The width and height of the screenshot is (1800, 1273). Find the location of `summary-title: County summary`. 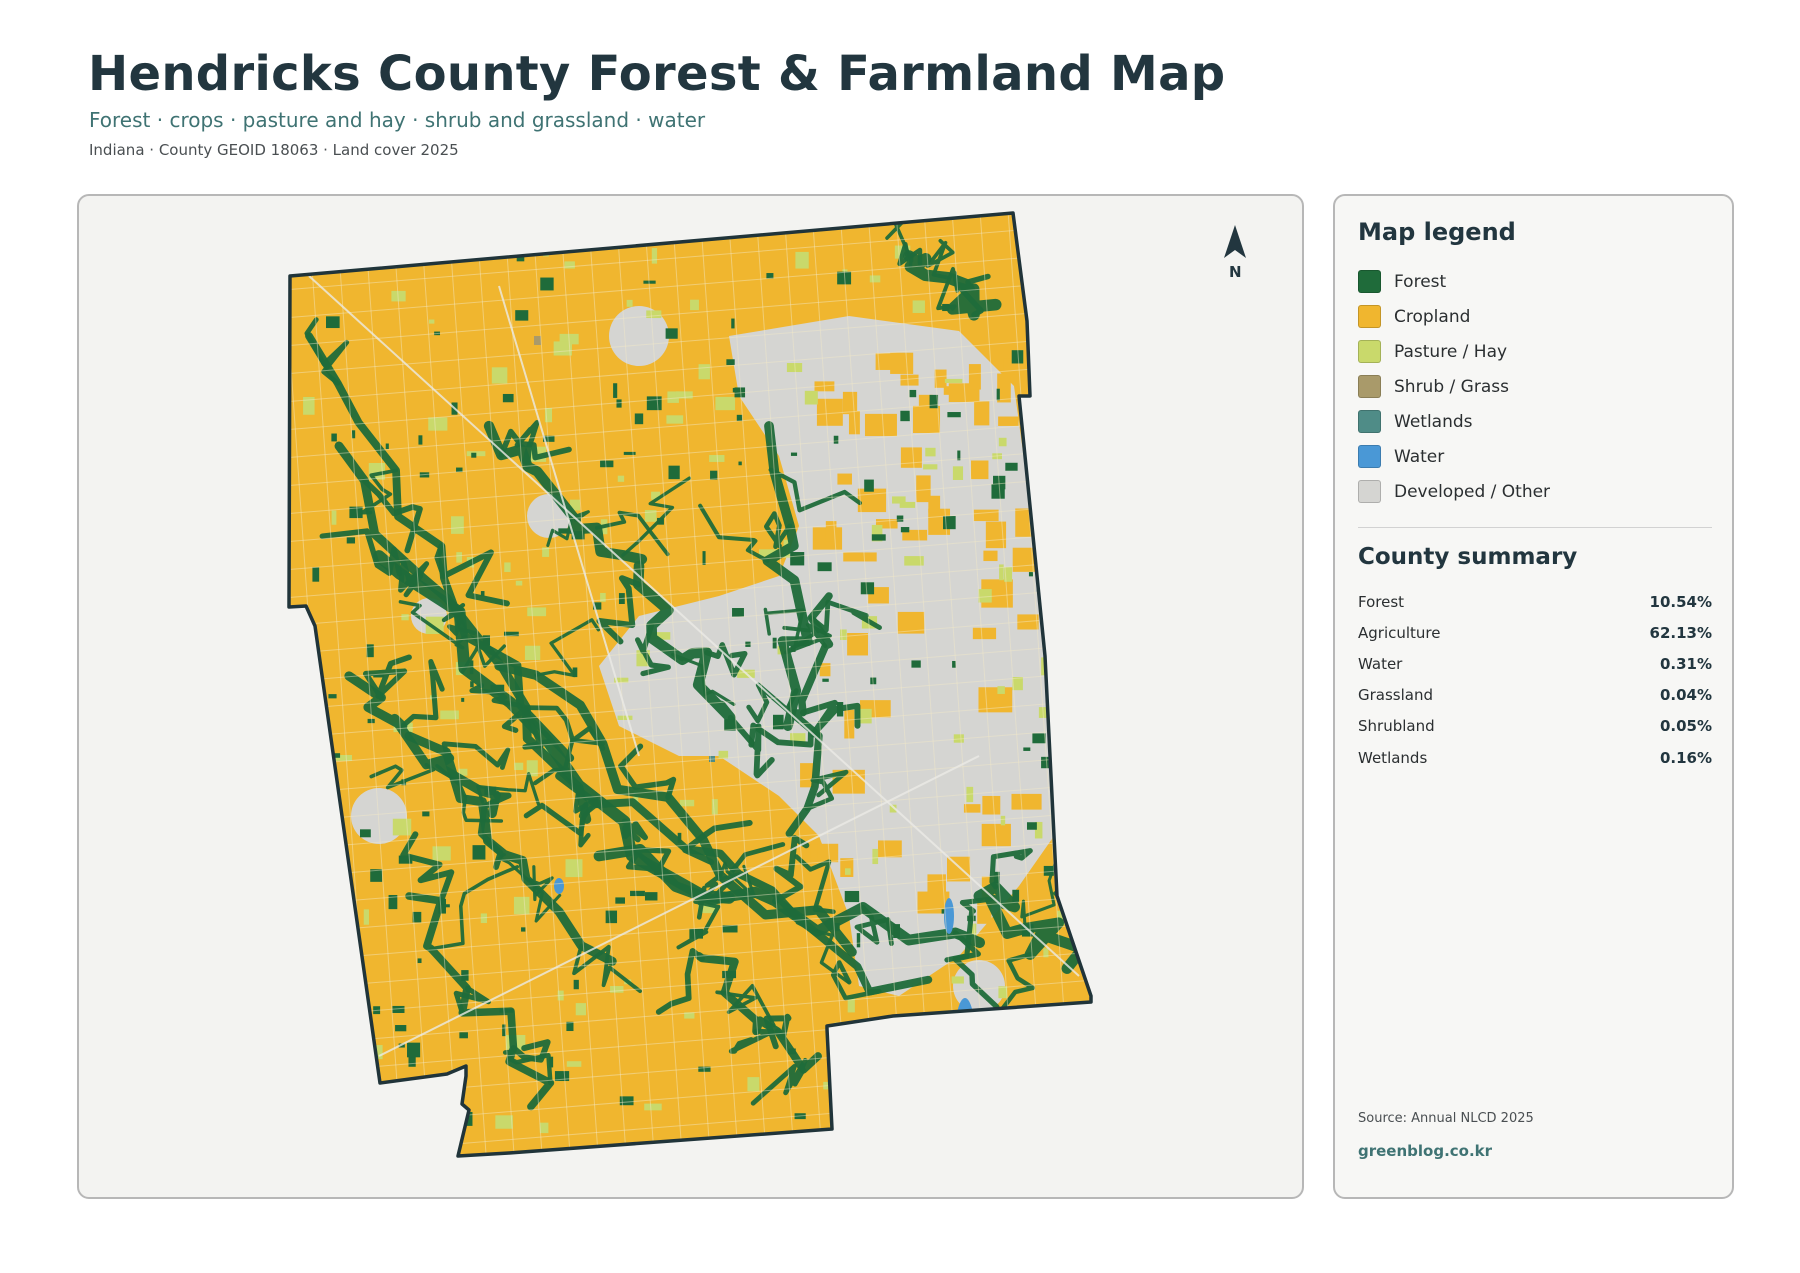

summary-title: County summary is located at coordinates (1468, 557).